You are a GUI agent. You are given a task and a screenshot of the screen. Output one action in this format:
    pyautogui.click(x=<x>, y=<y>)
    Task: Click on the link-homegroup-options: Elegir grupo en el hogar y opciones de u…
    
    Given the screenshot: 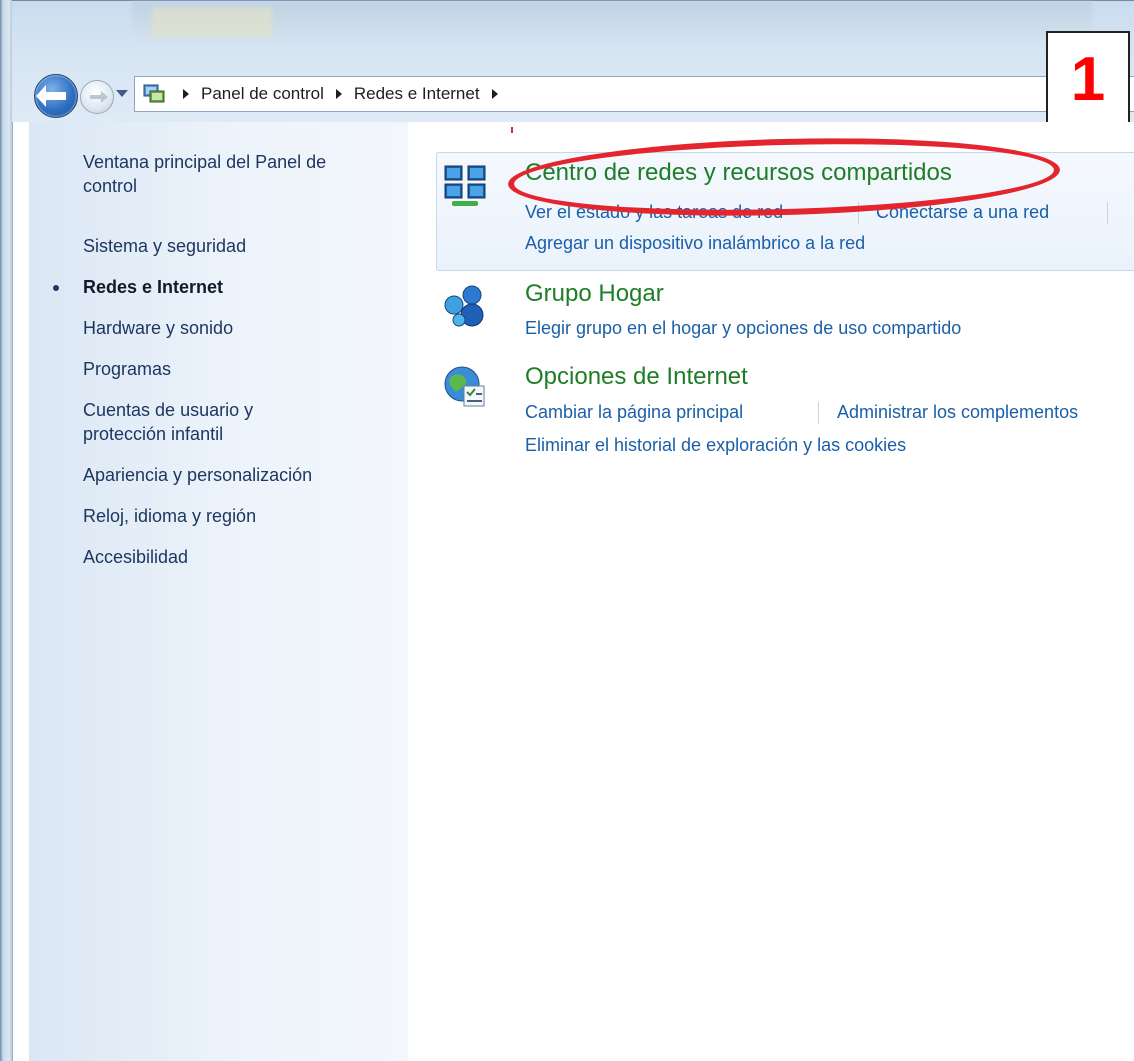 What is the action you would take?
    pyautogui.click(x=743, y=328)
    